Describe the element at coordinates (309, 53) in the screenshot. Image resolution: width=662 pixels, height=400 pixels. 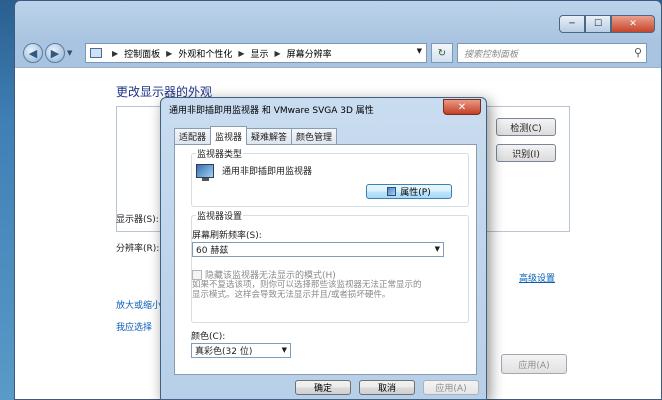
I see `breadcrumb-screen-resolution: 屏幕分辨率` at that location.